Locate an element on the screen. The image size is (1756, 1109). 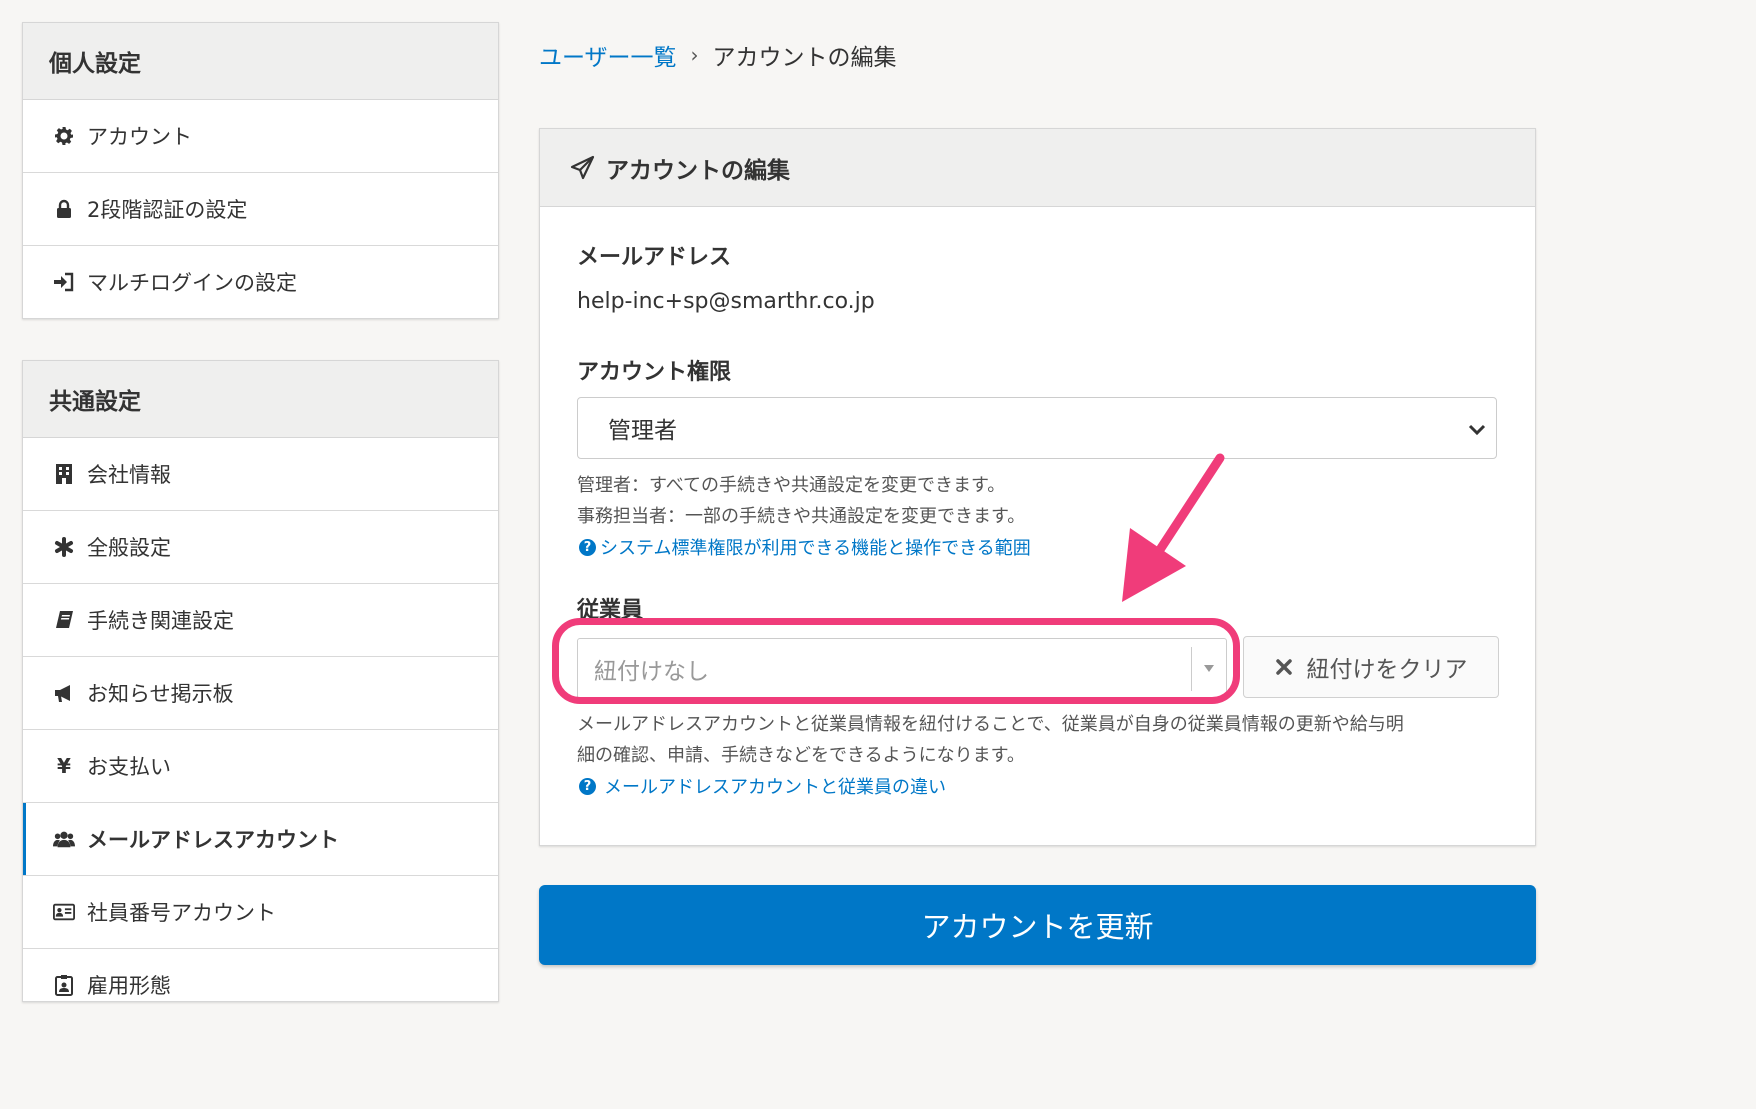
sidebar-item-multi-login: マルチログインの設定 is located at coordinates (260, 282).